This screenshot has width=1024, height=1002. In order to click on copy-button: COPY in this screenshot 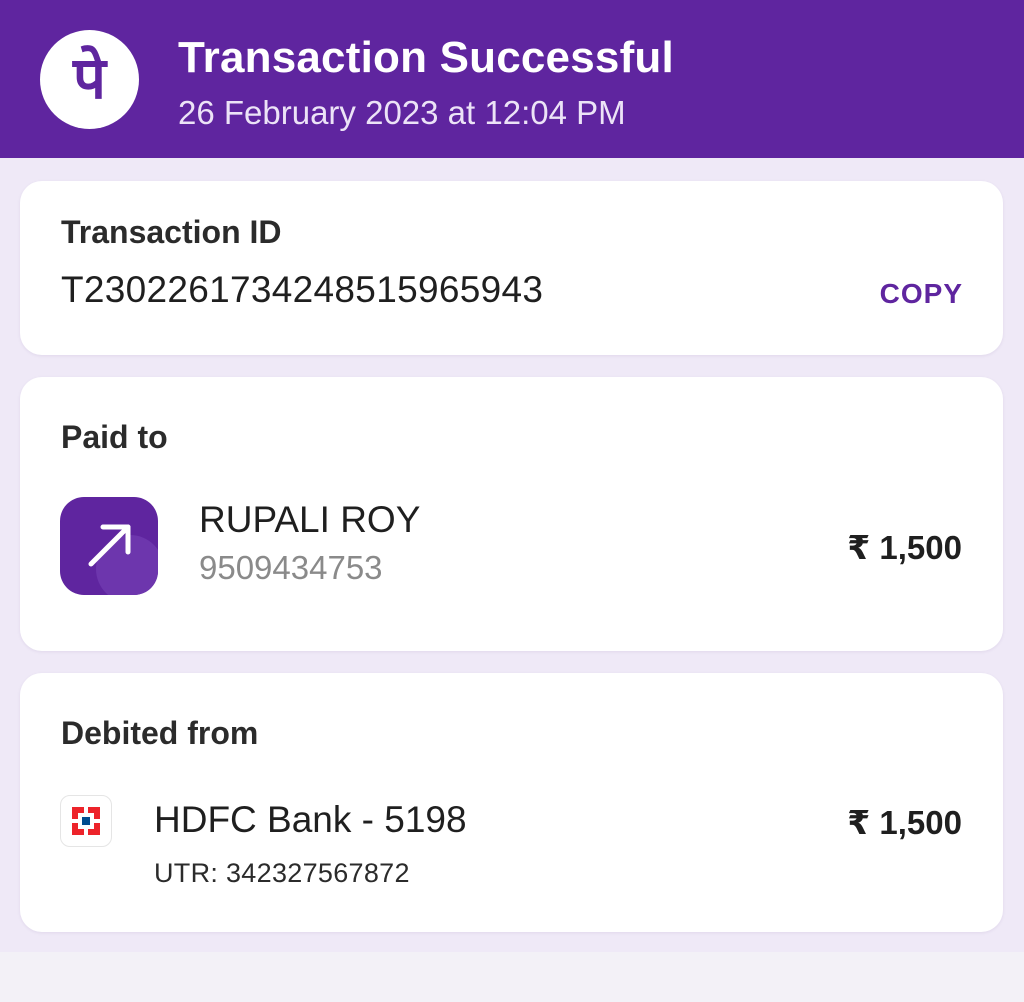, I will do `click(921, 294)`.